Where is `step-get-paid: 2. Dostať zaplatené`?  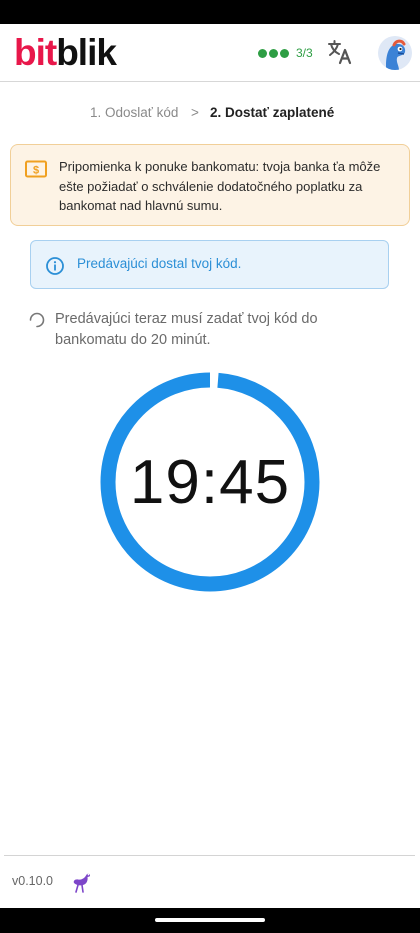 step-get-paid: 2. Dostať zaplatené is located at coordinates (272, 112).